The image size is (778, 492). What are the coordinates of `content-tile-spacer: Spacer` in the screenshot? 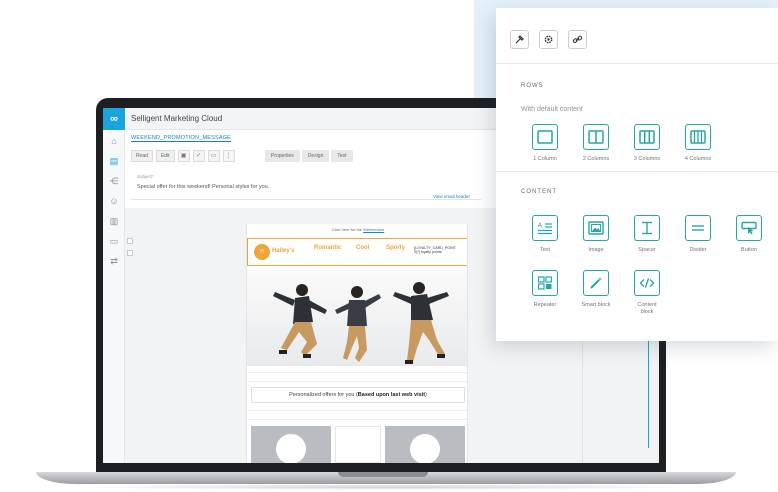 It's located at (647, 234).